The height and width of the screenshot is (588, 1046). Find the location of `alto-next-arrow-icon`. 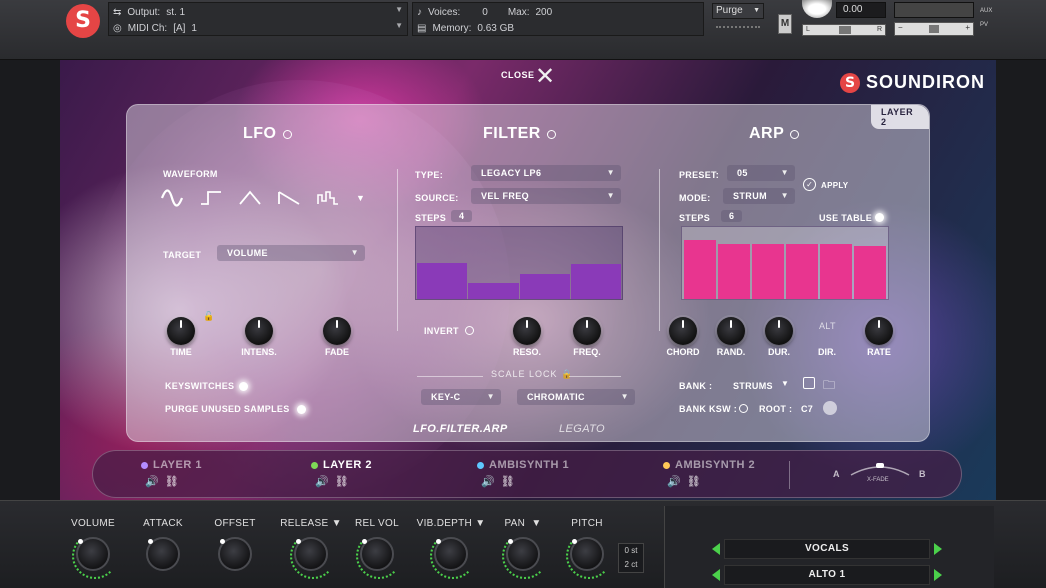

alto-next-arrow-icon is located at coordinates (938, 575).